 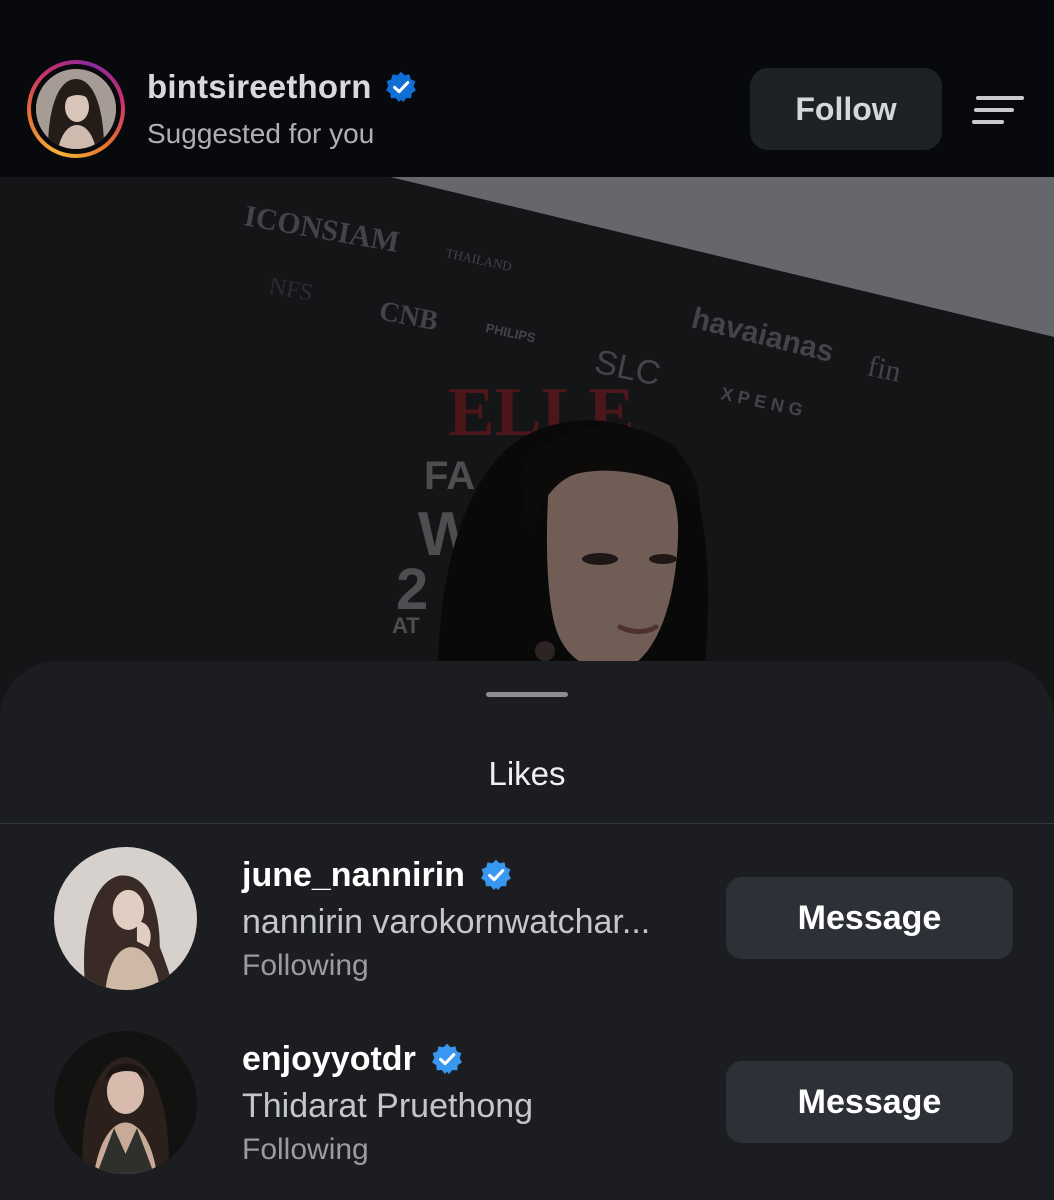 I want to click on user-username: enjoyyotdr, so click(x=329, y=1059).